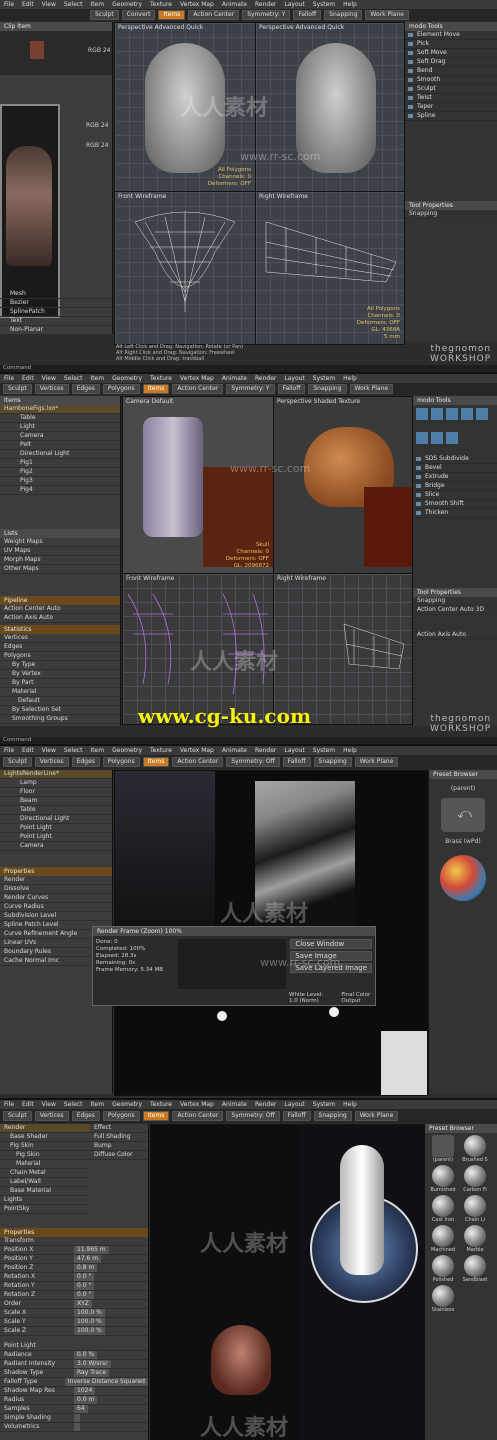 Image resolution: width=497 pixels, height=1440 pixels. What do you see at coordinates (60, 719) in the screenshot?
I see `stat-row: Smoothing Groups` at bounding box center [60, 719].